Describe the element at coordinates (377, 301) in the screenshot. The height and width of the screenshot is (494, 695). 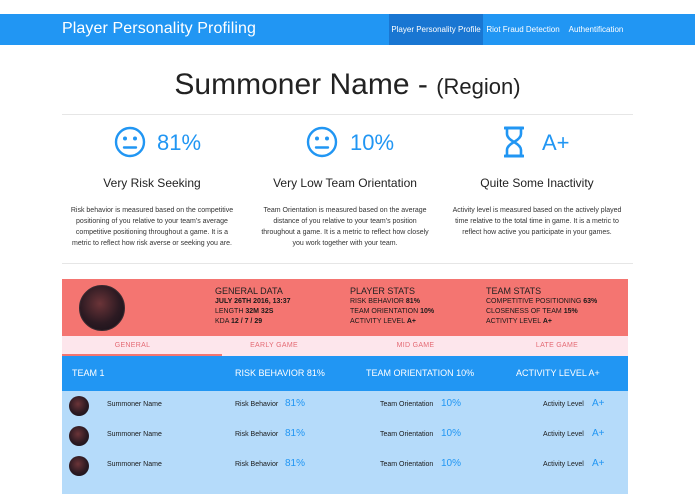
I see `player-stat-label: RISK BEHAVIOR` at that location.